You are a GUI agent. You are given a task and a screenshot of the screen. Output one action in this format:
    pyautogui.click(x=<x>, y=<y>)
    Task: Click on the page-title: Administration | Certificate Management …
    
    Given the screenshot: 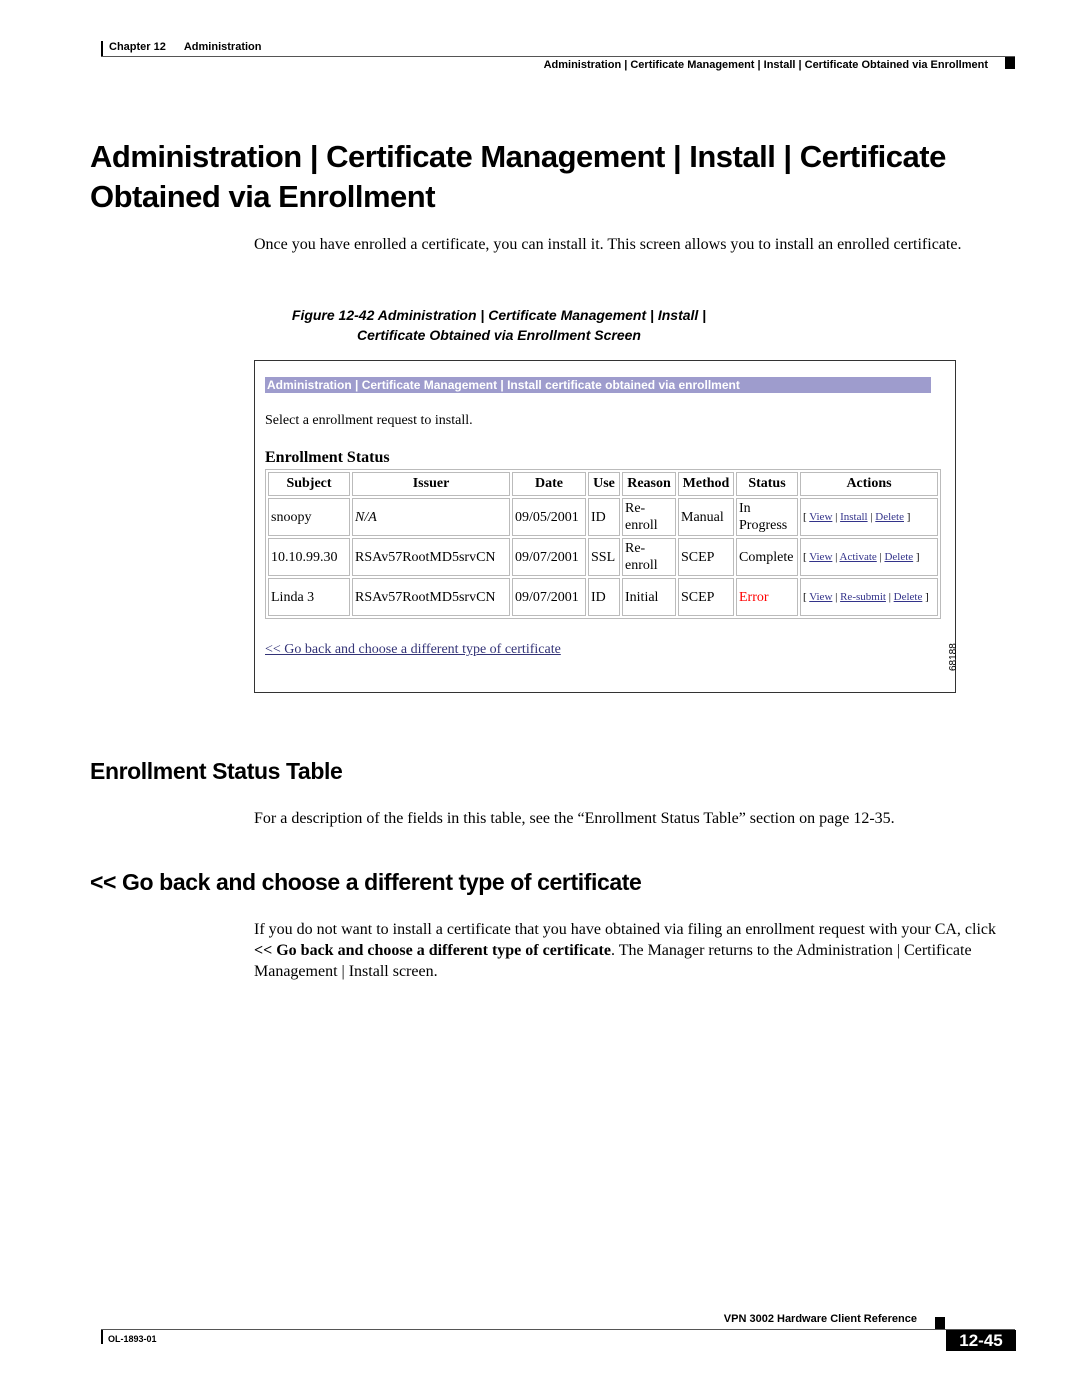 What is the action you would take?
    pyautogui.click(x=518, y=176)
    